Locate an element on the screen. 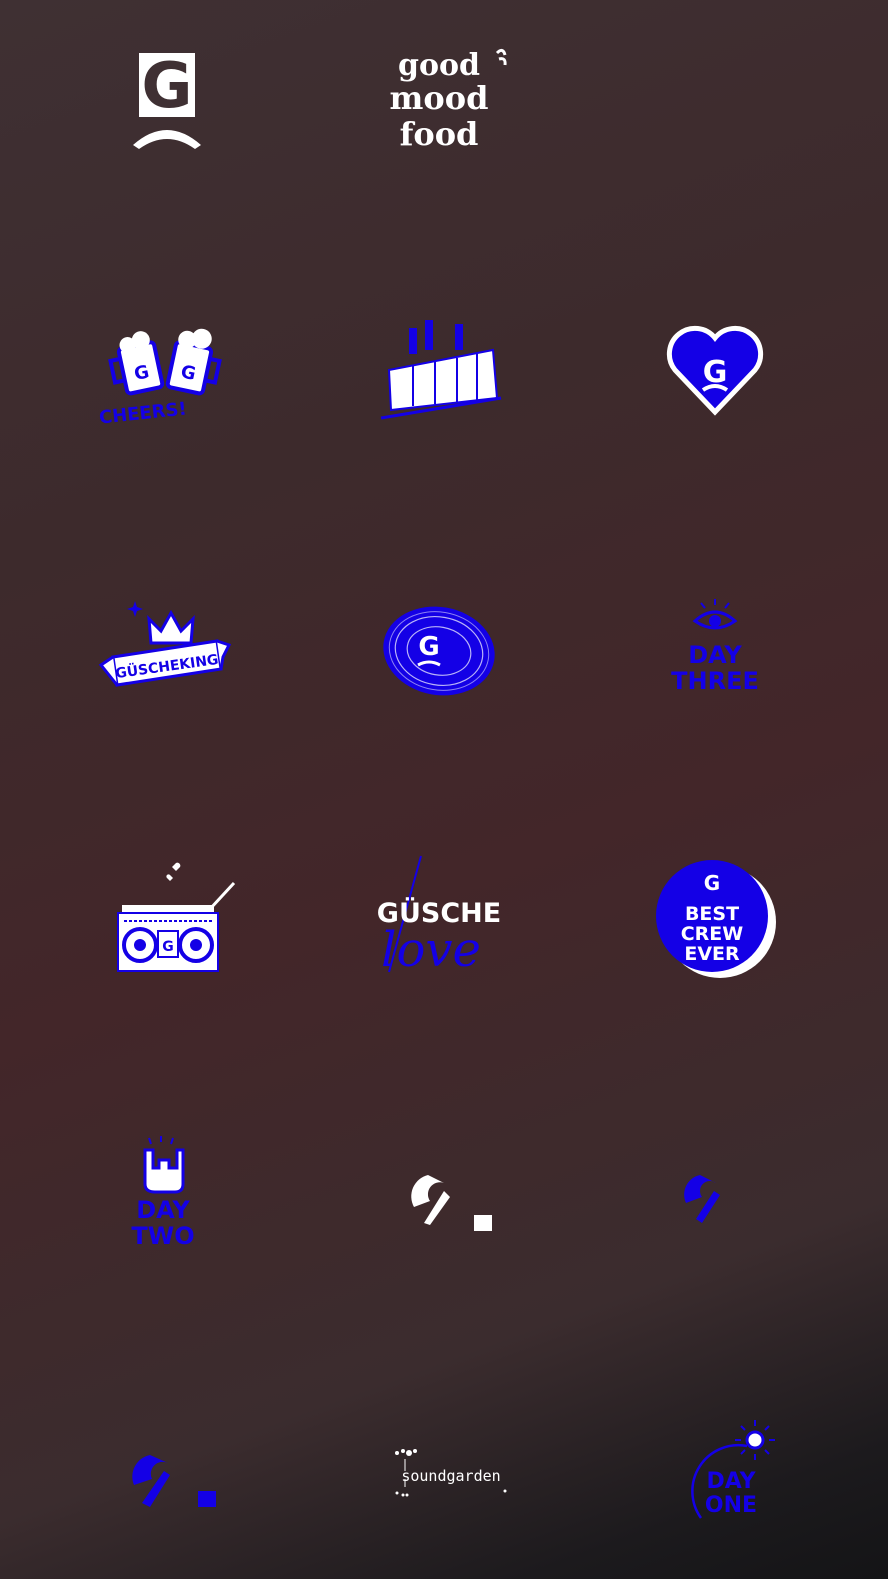 The height and width of the screenshot is (1579, 888). sticker-train is located at coordinates (439, 370).